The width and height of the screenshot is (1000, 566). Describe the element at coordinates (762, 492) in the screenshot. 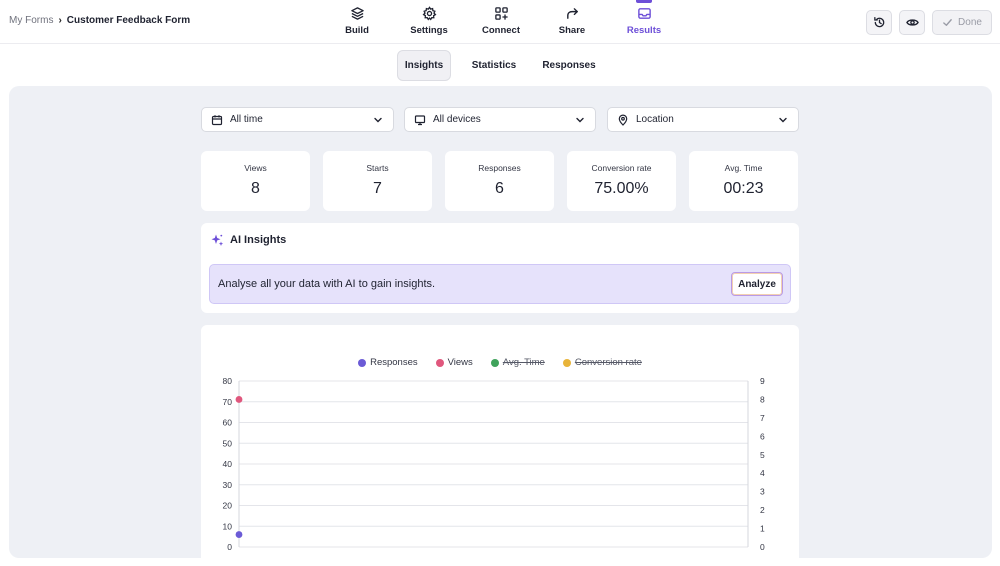

I see `y-right-tick-label: 3` at that location.